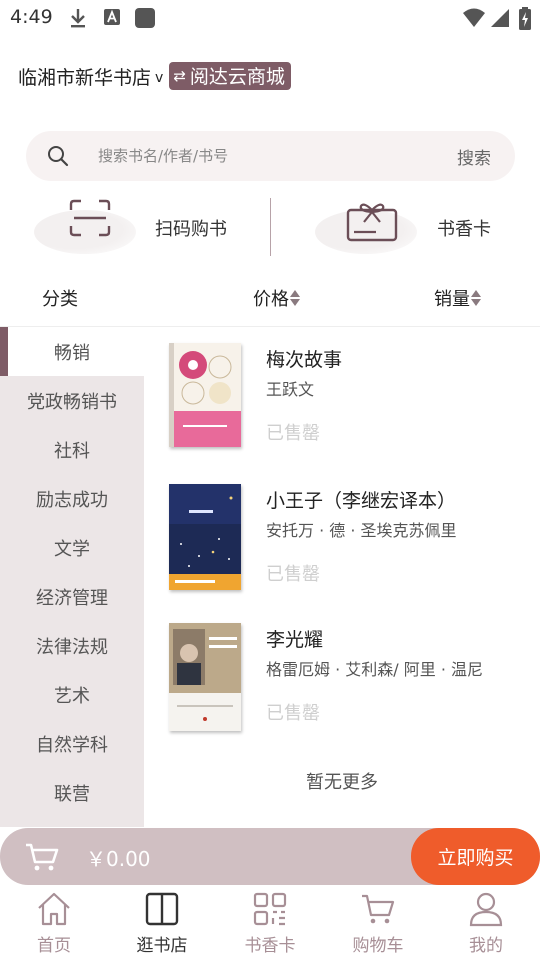 This screenshot has height=960, width=540. What do you see at coordinates (72, 449) in the screenshot?
I see `category-item-social-science: 社科` at bounding box center [72, 449].